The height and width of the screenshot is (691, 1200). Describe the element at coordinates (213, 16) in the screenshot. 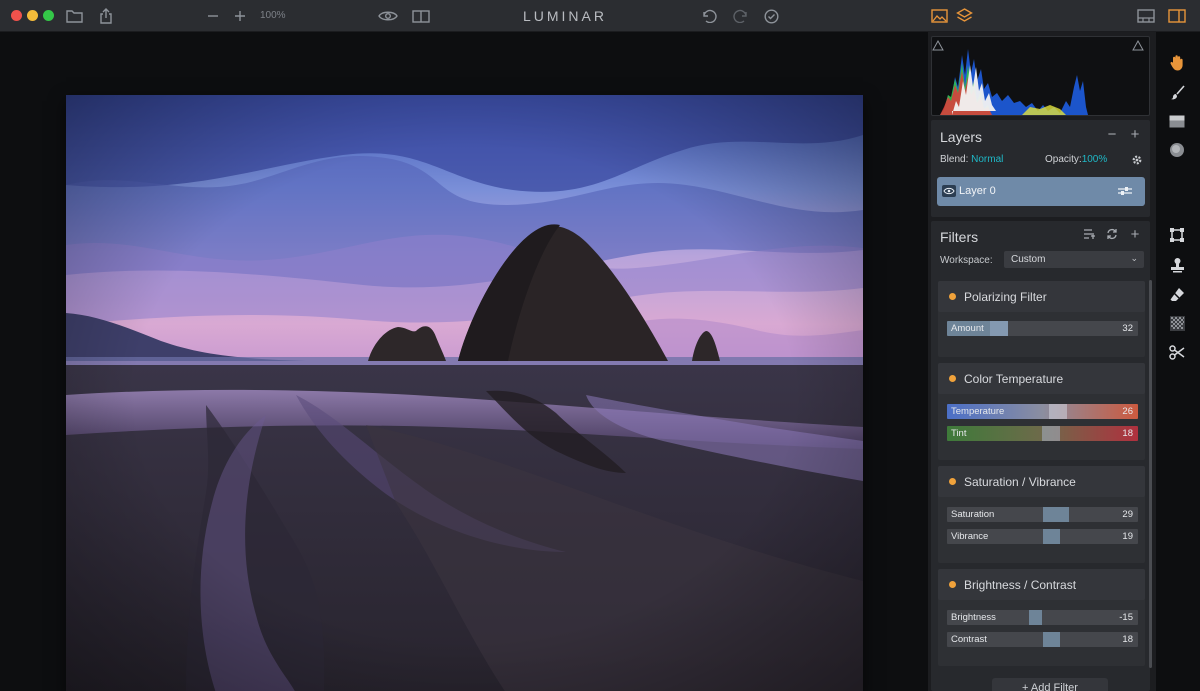

I see `zoom-out-icon` at that location.